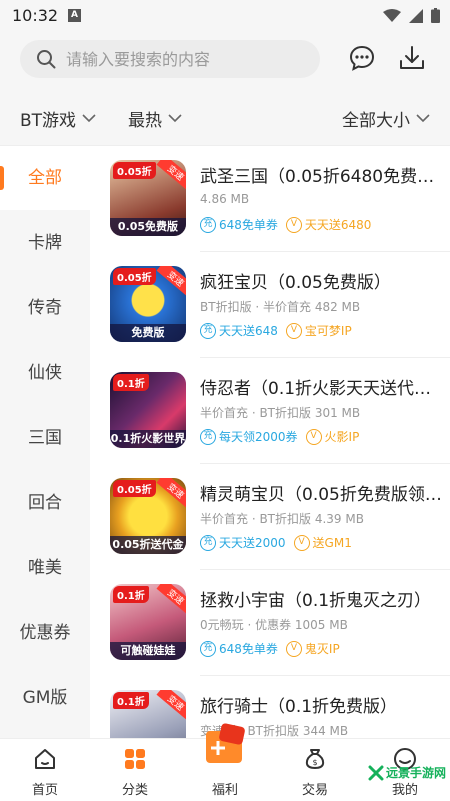 The width and height of the screenshot is (450, 801). I want to click on game-tags: 充 648免单券 V 鬼灭IP, so click(270, 648).